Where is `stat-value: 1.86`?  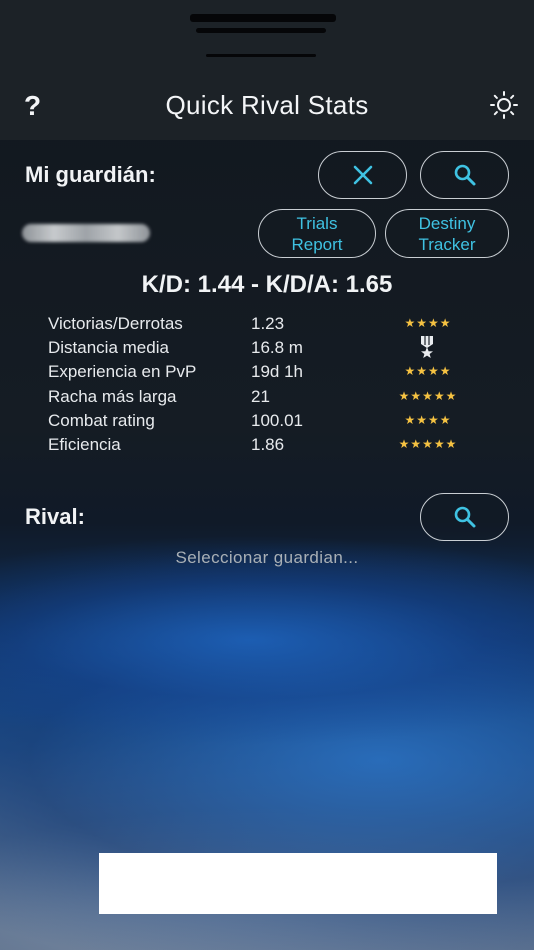 stat-value: 1.86 is located at coordinates (268, 444).